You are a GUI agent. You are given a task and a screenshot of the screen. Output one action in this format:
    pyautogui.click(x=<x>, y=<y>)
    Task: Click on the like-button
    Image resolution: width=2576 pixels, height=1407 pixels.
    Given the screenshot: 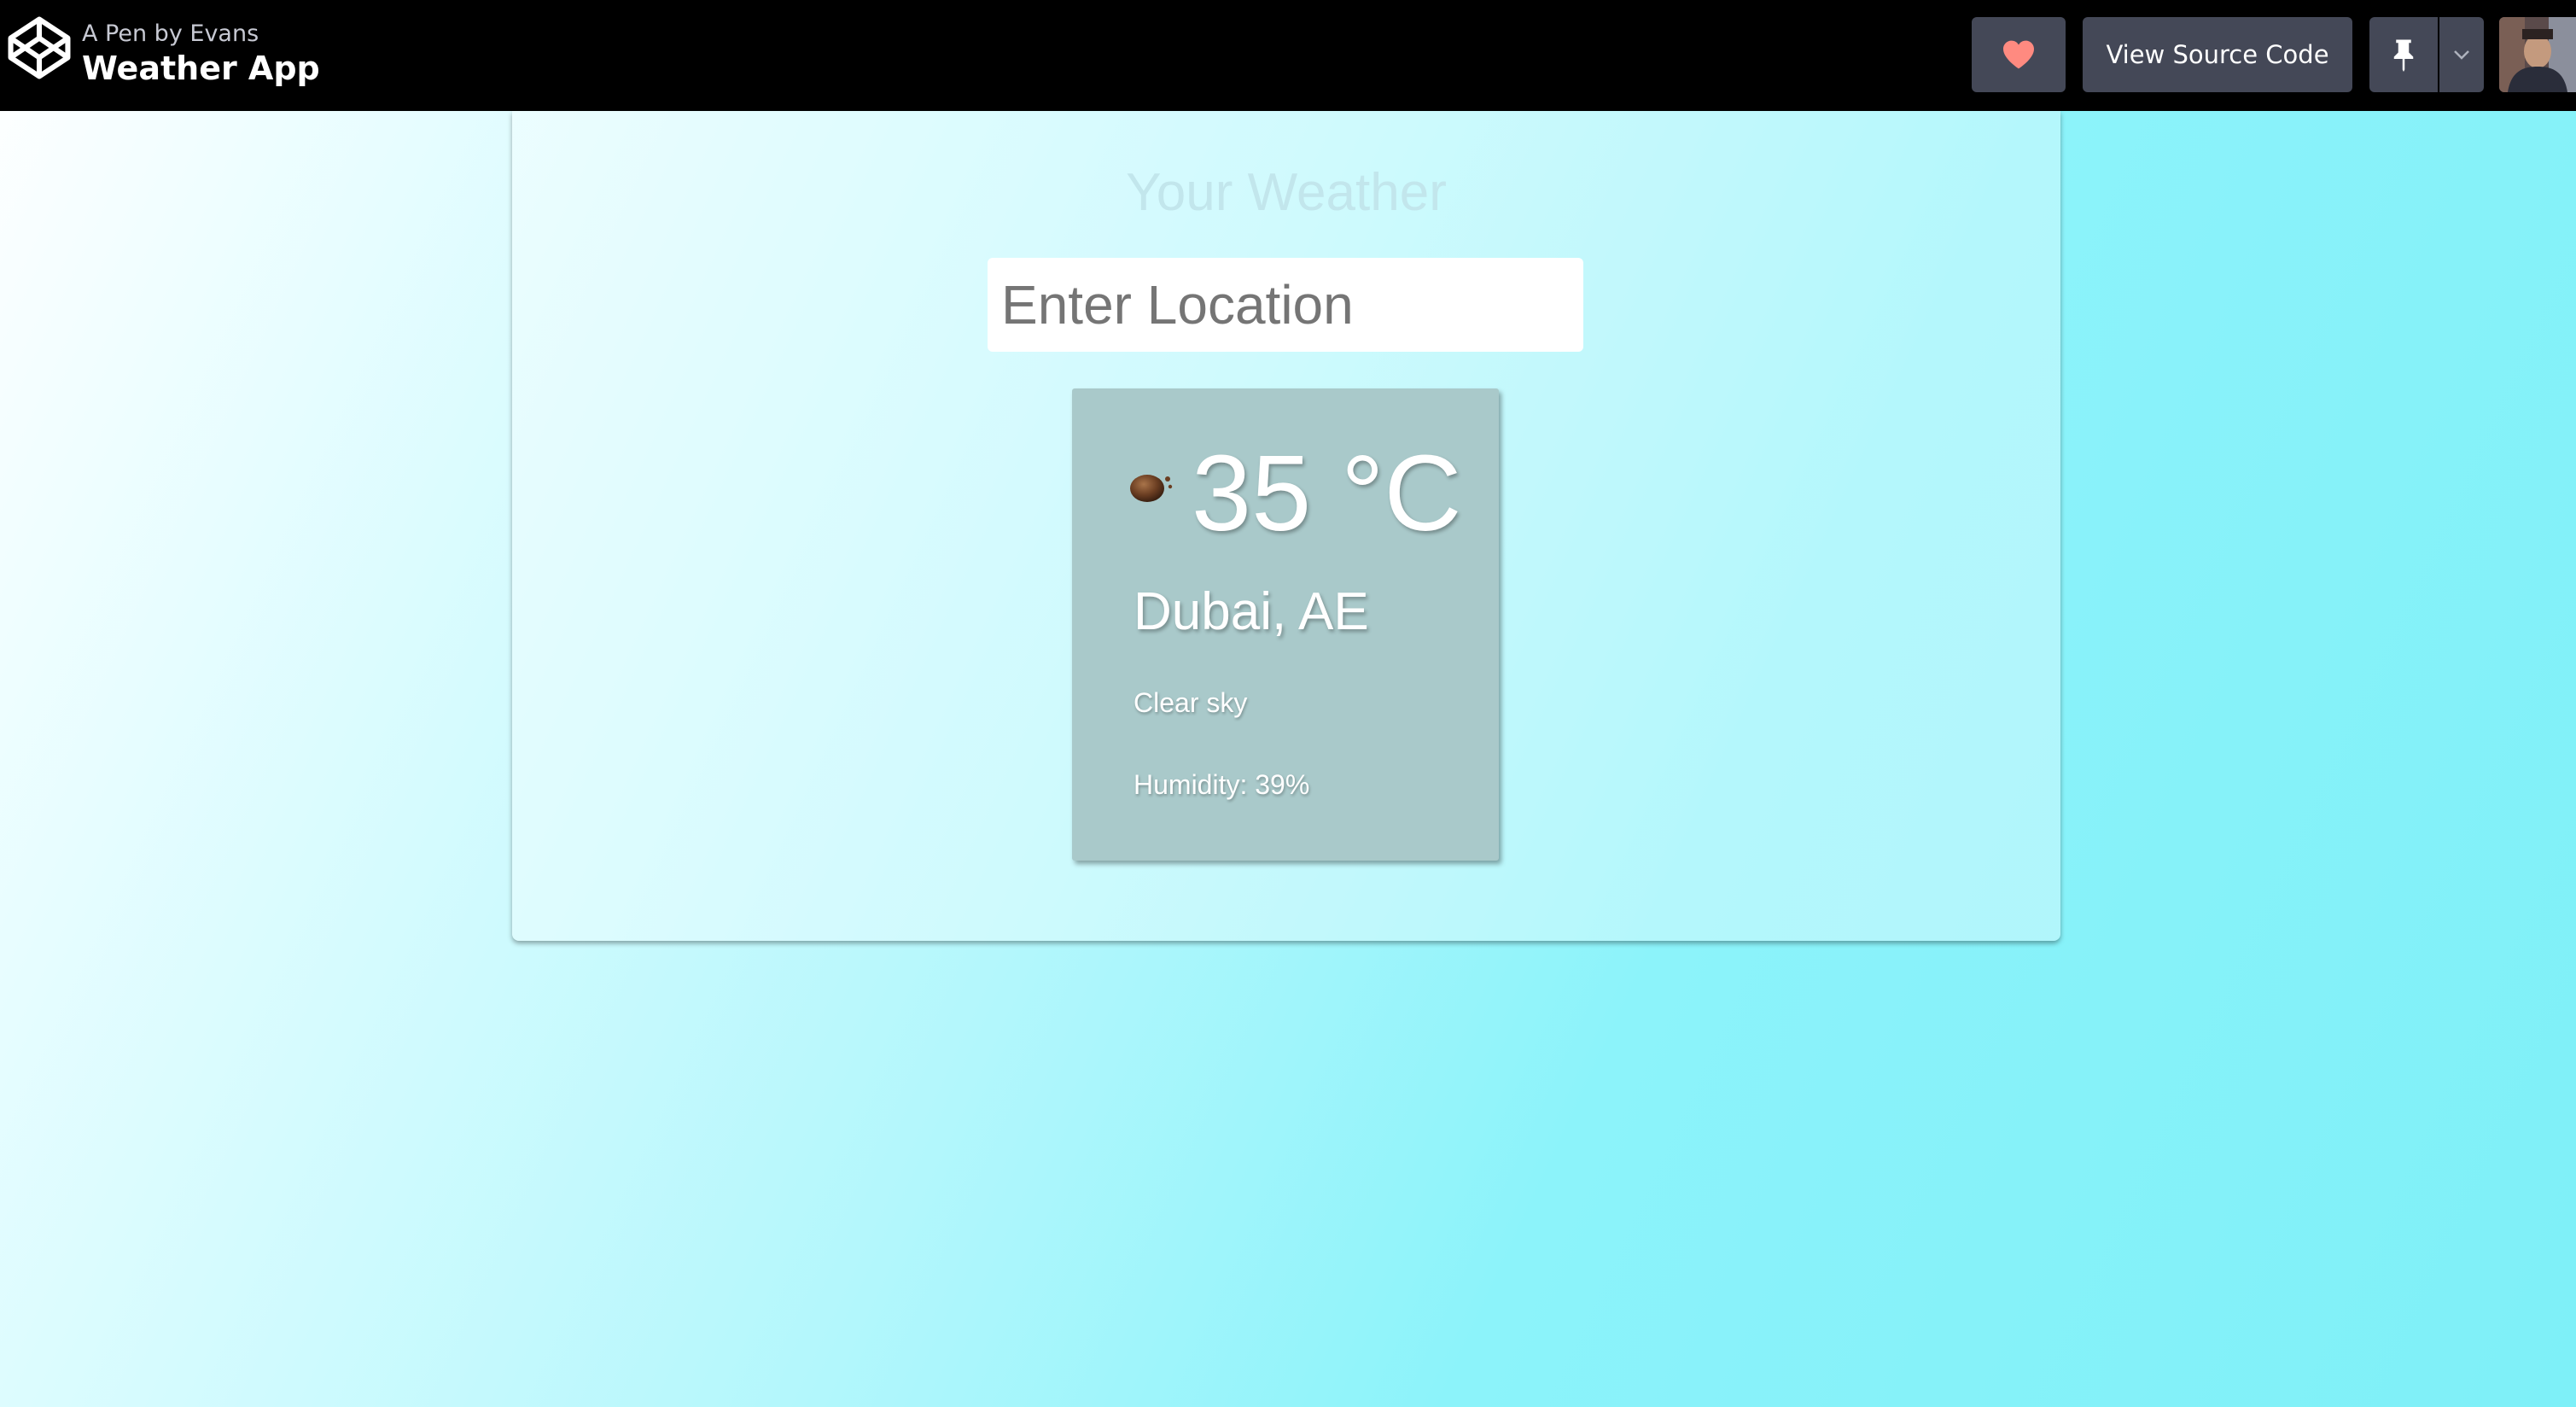 What is the action you would take?
    pyautogui.click(x=2019, y=55)
    